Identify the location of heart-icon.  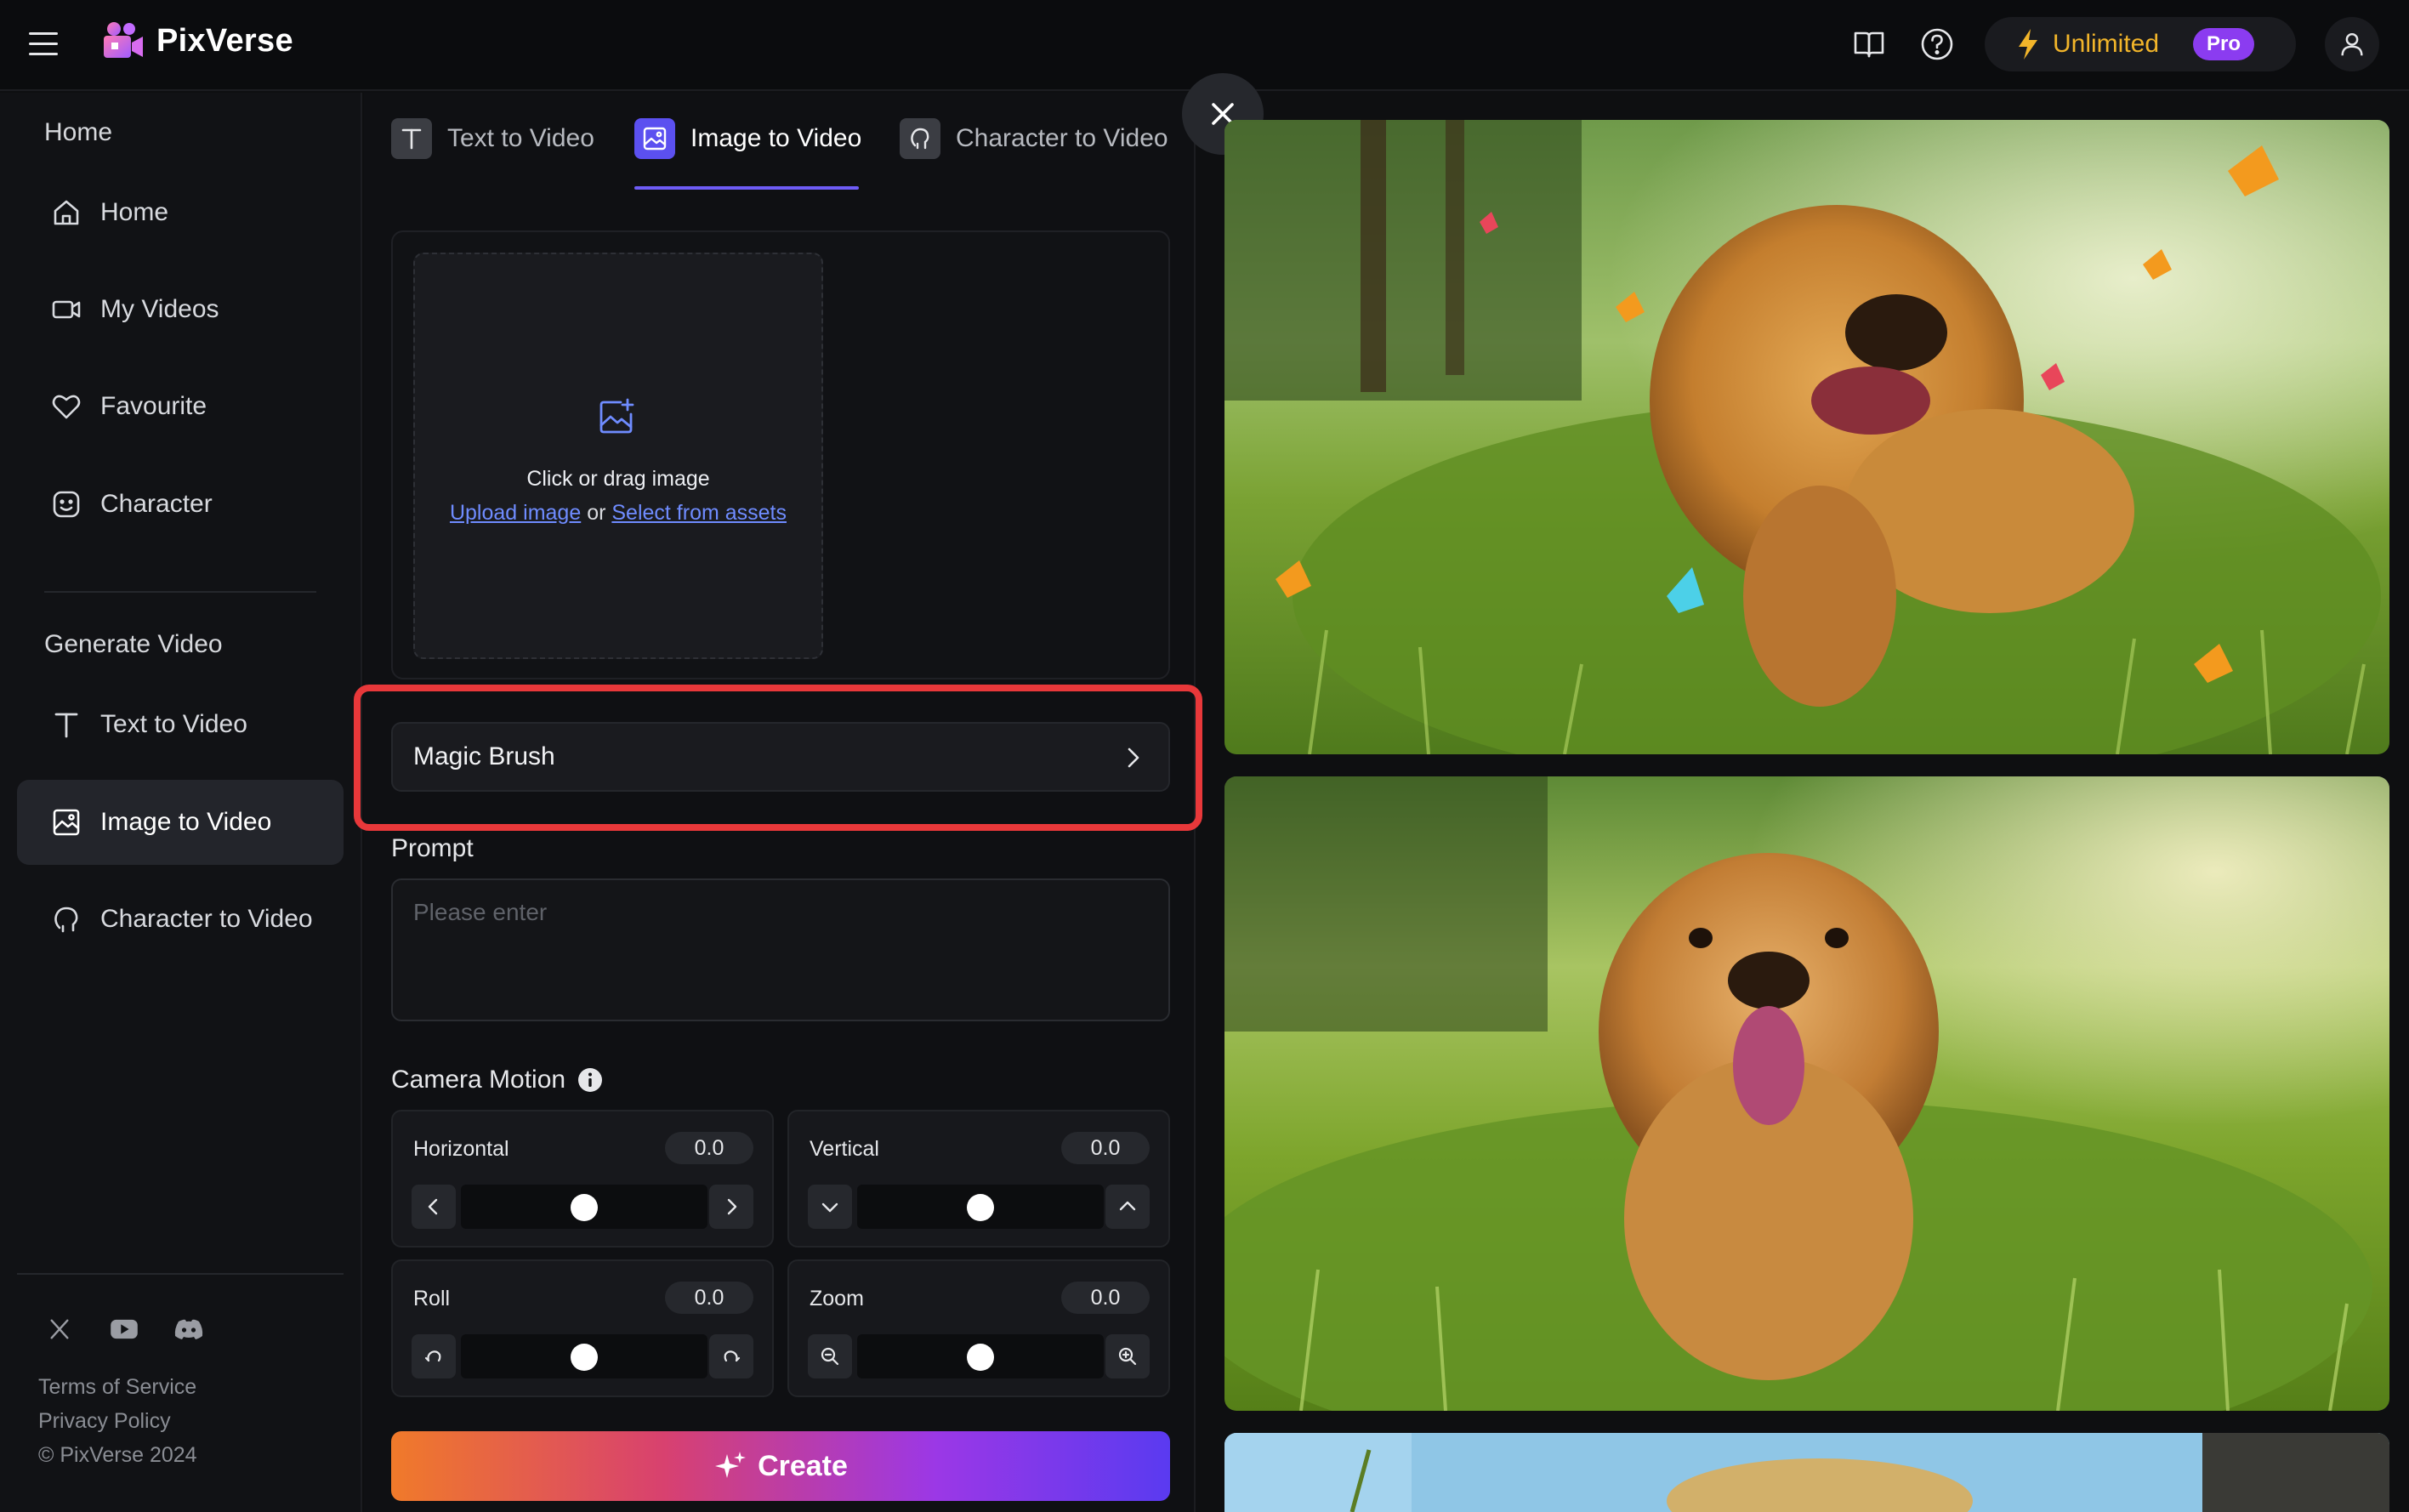
(66, 407).